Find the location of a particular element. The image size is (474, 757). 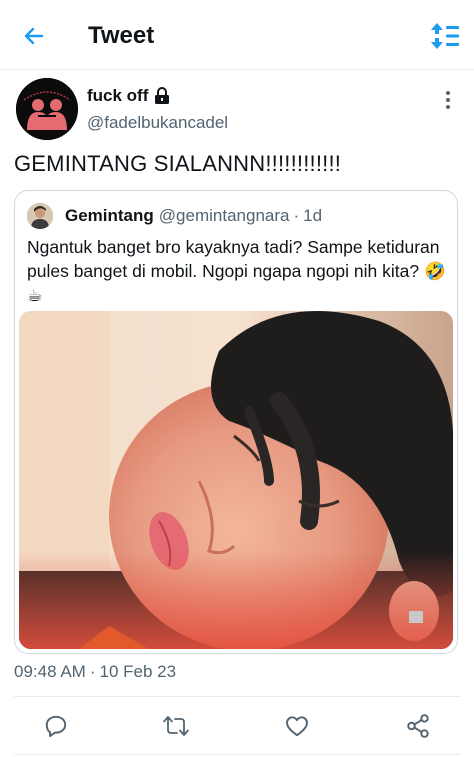

avatar-image is located at coordinates (47, 109).